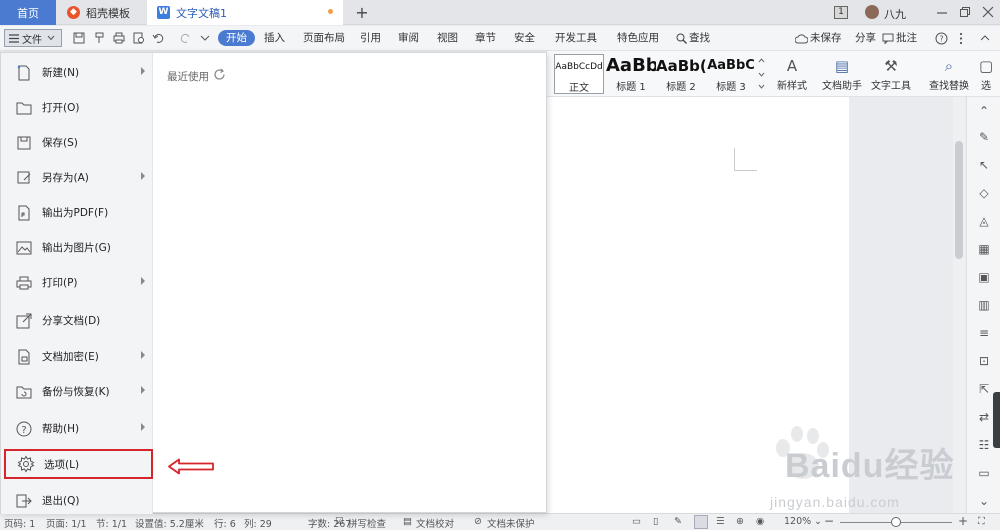  I want to click on text-tools-button: ⚒ 文字工具, so click(891, 73).